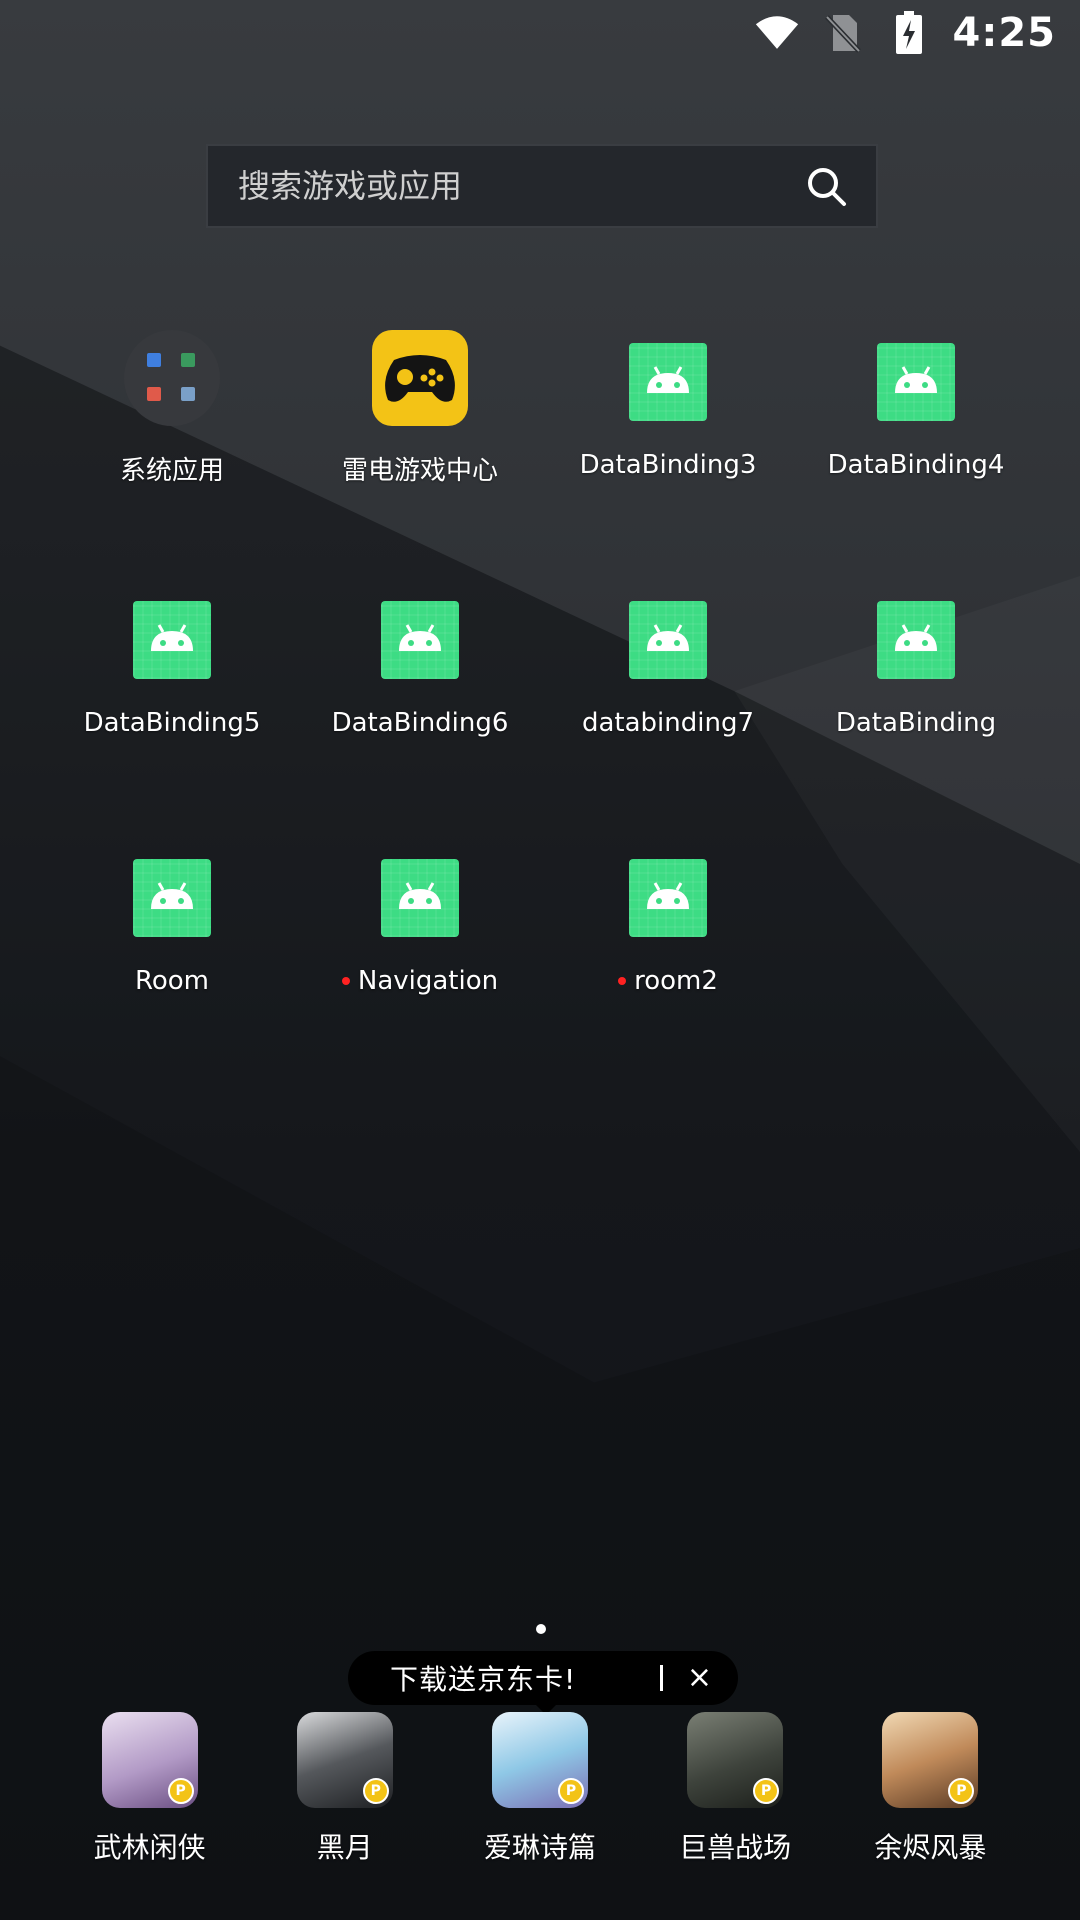  I want to click on folder-icon, so click(172, 378).